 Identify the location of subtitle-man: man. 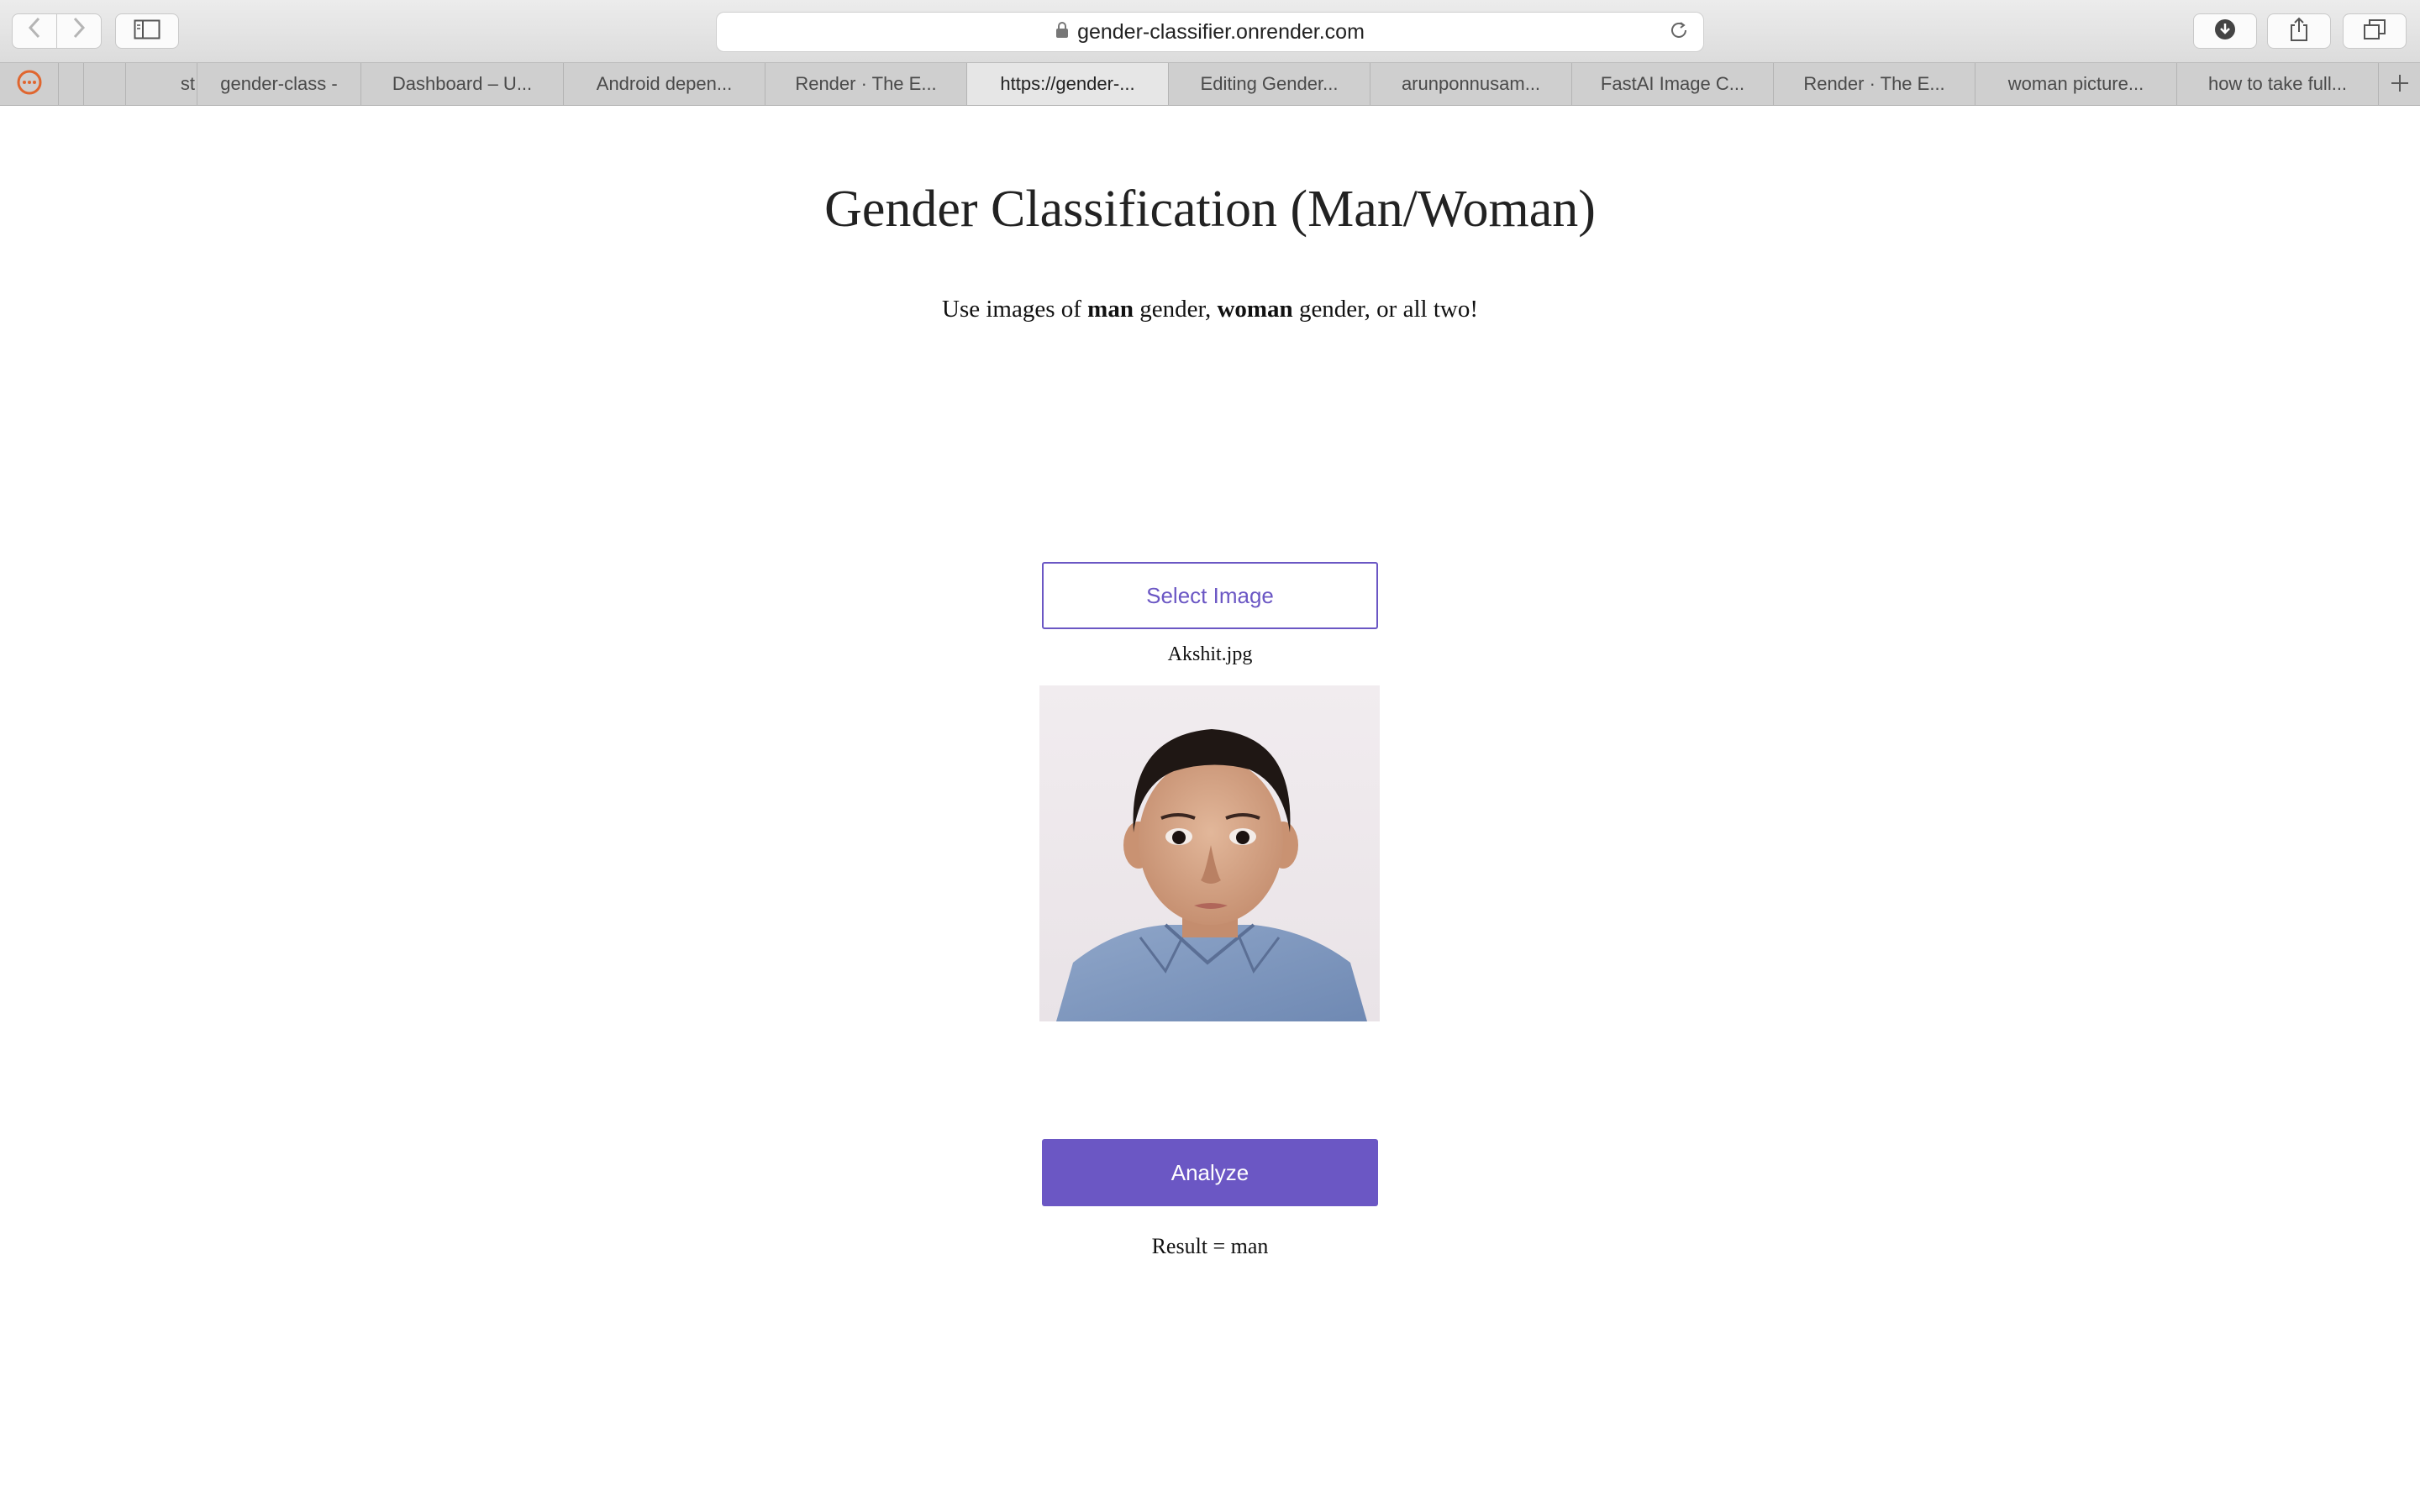
(1110, 309).